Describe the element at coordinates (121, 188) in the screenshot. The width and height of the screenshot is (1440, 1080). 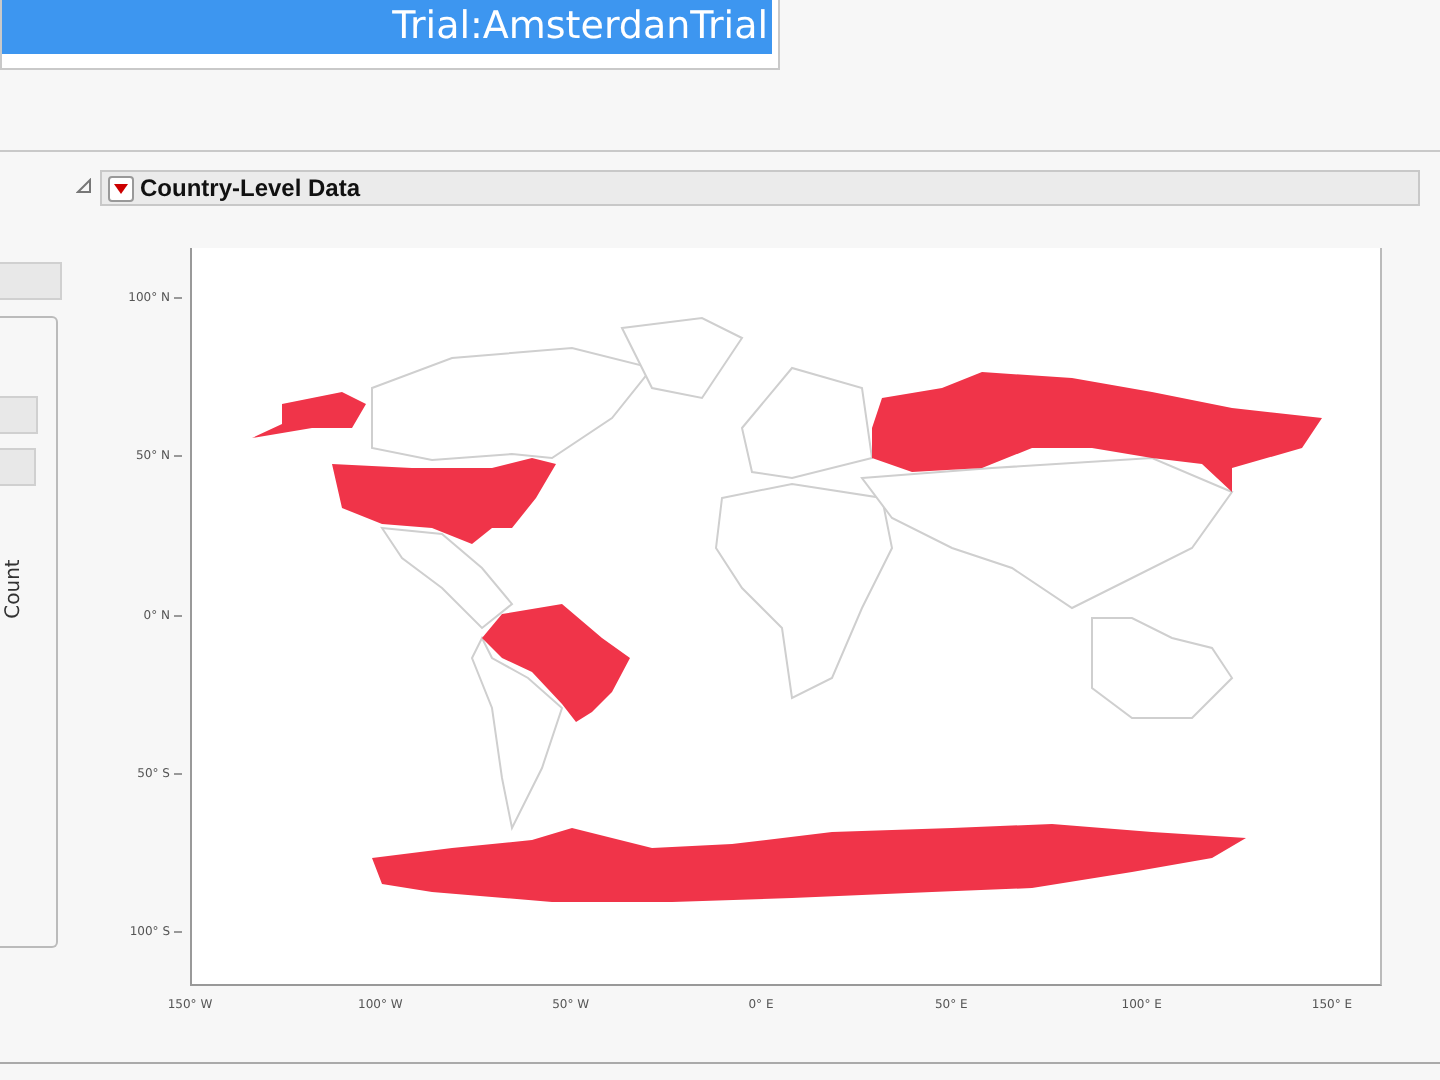
I see `dropdown-icon` at that location.